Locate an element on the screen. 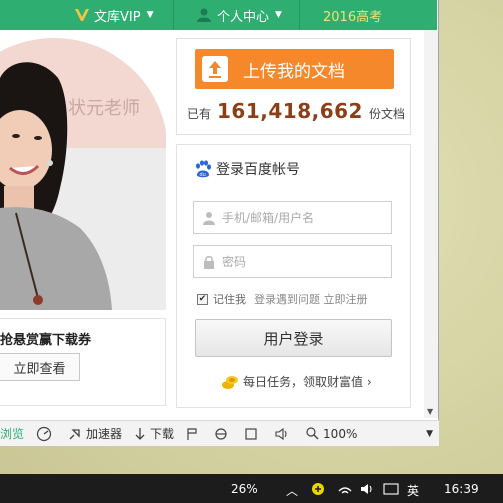  browser-statusbar: 浏览 加速器 下载 100% ▼ is located at coordinates (219, 433).